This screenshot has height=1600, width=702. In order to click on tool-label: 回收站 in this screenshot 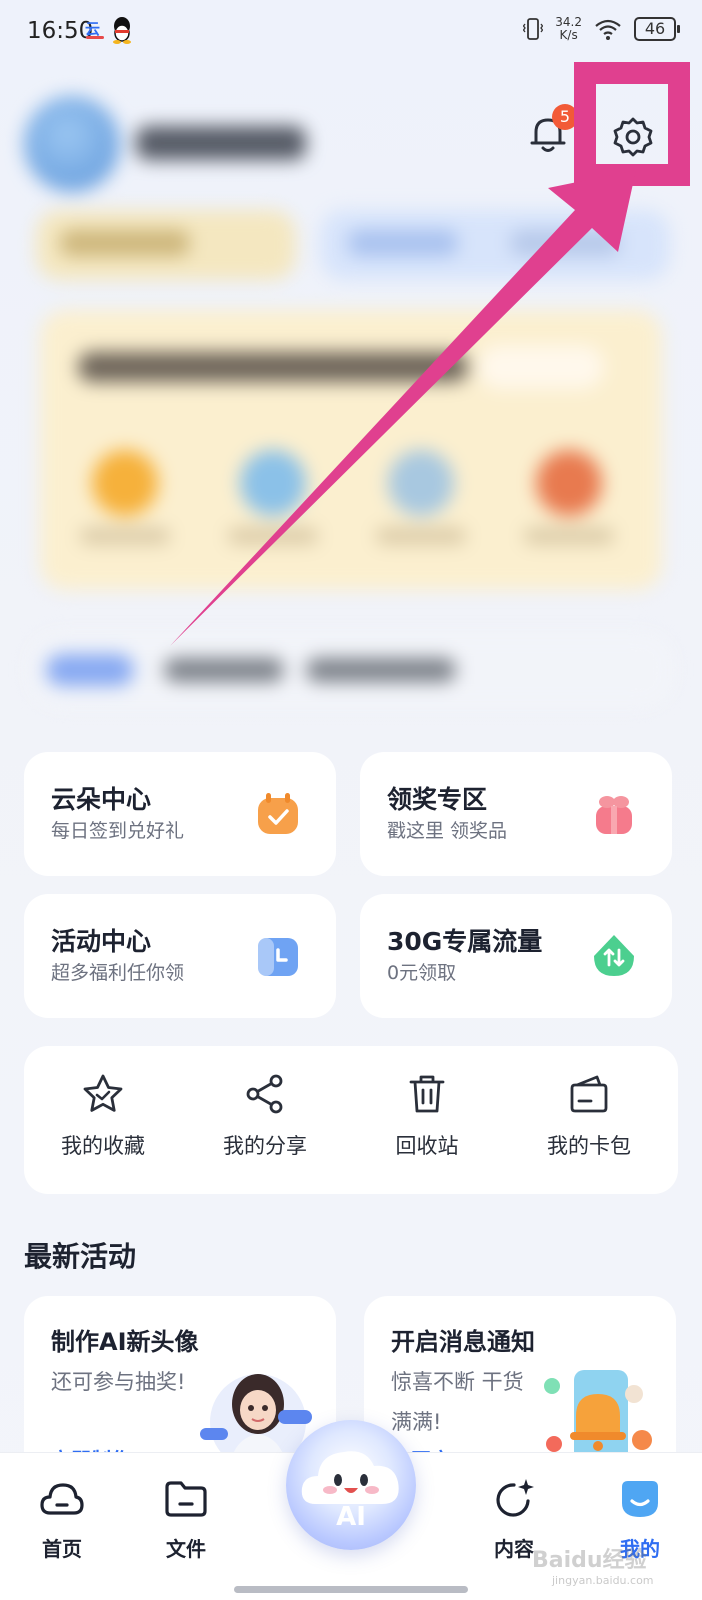, I will do `click(427, 1146)`.